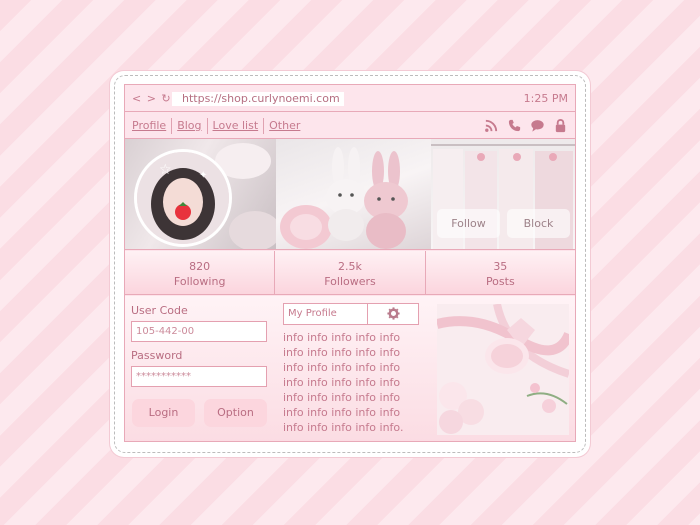 This screenshot has height=525, width=700. Describe the element at coordinates (560, 125) in the screenshot. I see `lock-icon` at that location.